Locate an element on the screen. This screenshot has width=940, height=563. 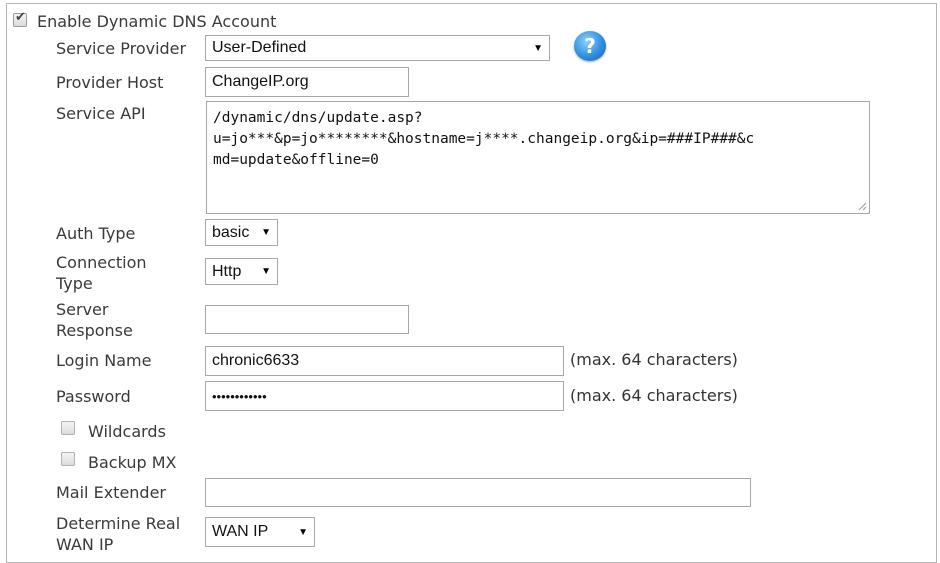
connection-type-select: Http ▼ is located at coordinates (241, 271).